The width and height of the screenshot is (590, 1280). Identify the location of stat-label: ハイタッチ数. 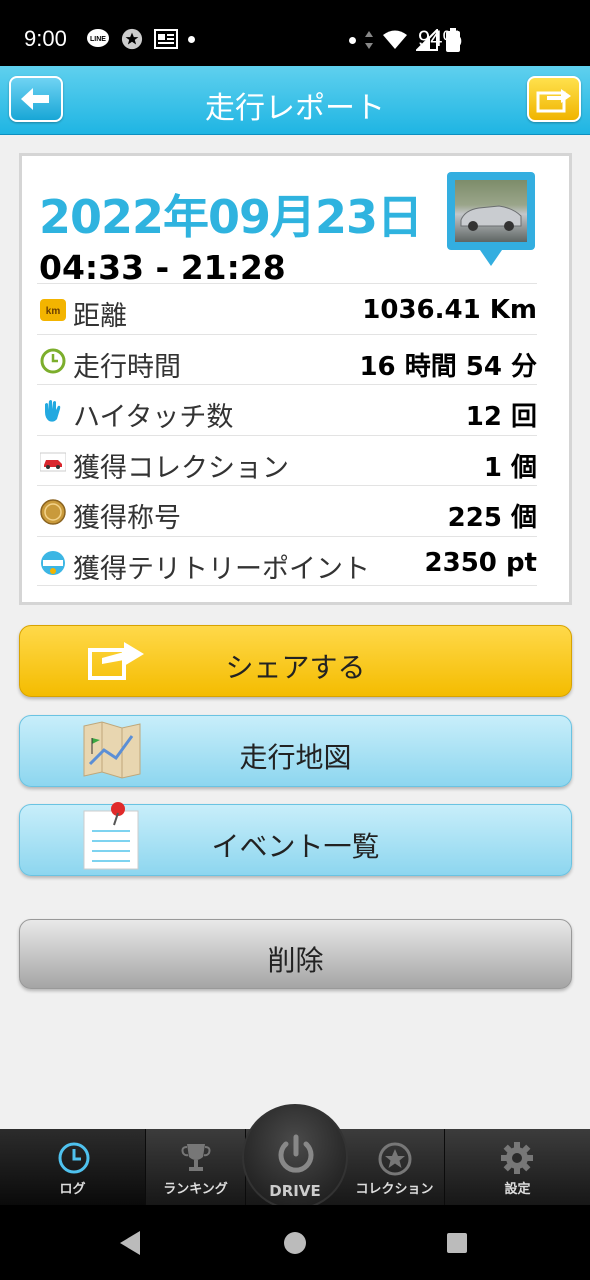
(153, 417).